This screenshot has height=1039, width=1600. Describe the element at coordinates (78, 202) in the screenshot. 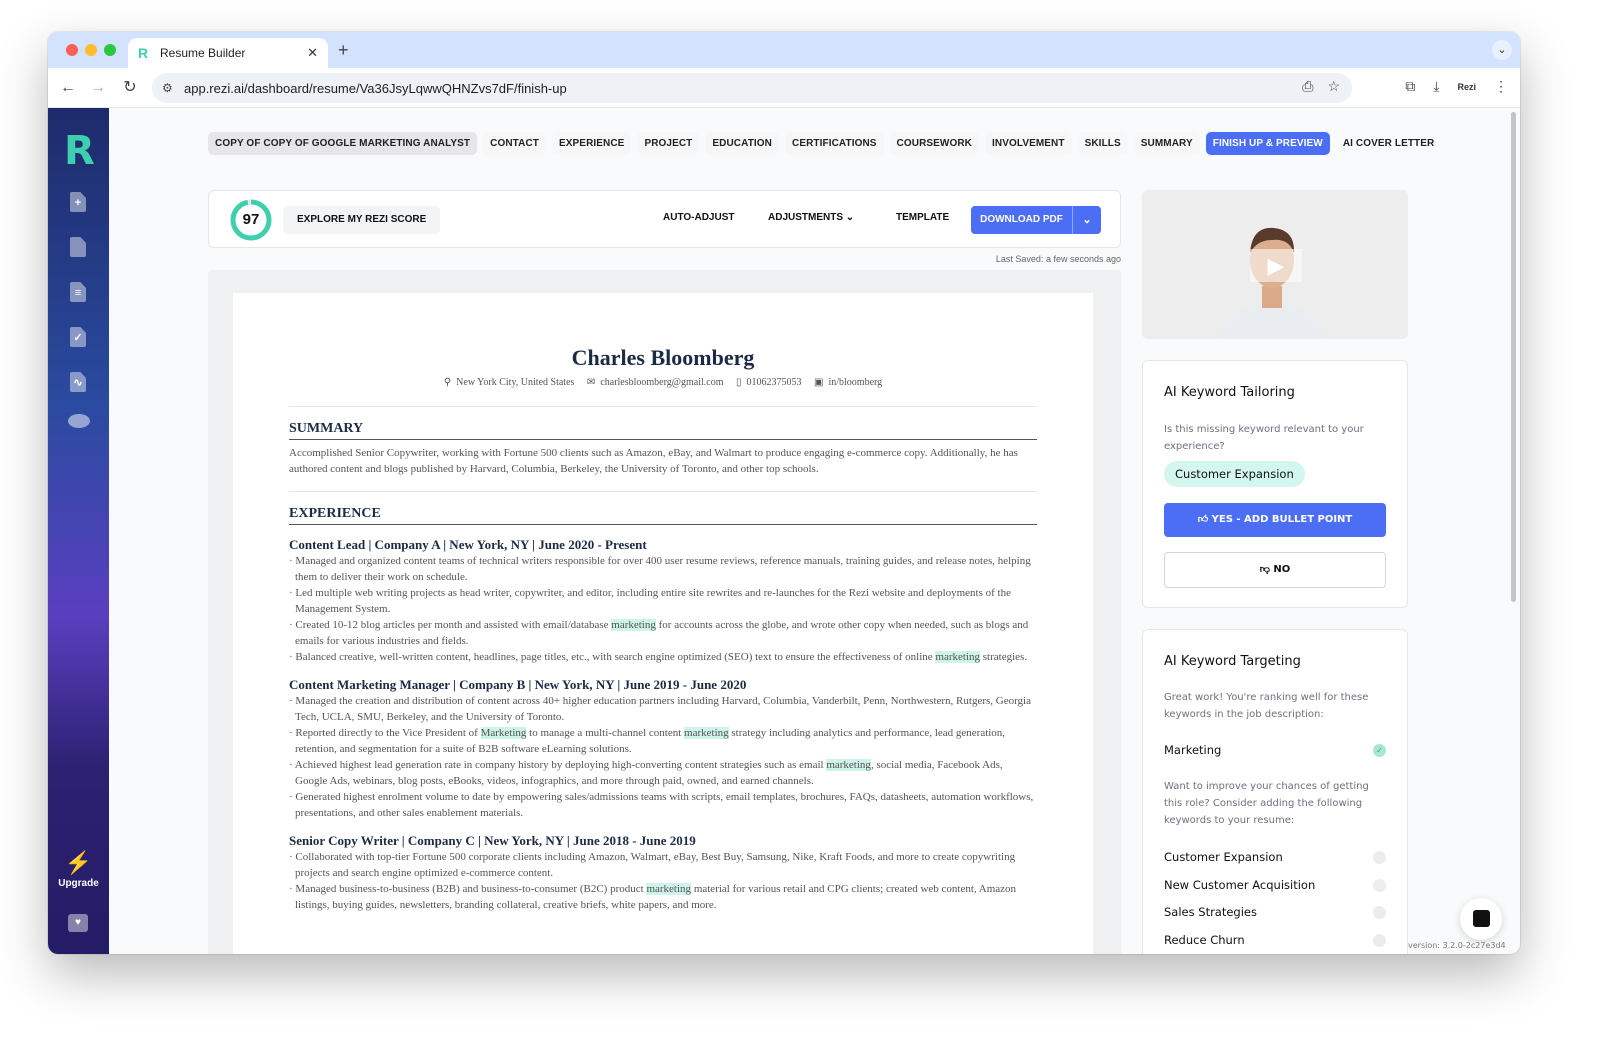

I see `new-resume-icon: +` at that location.